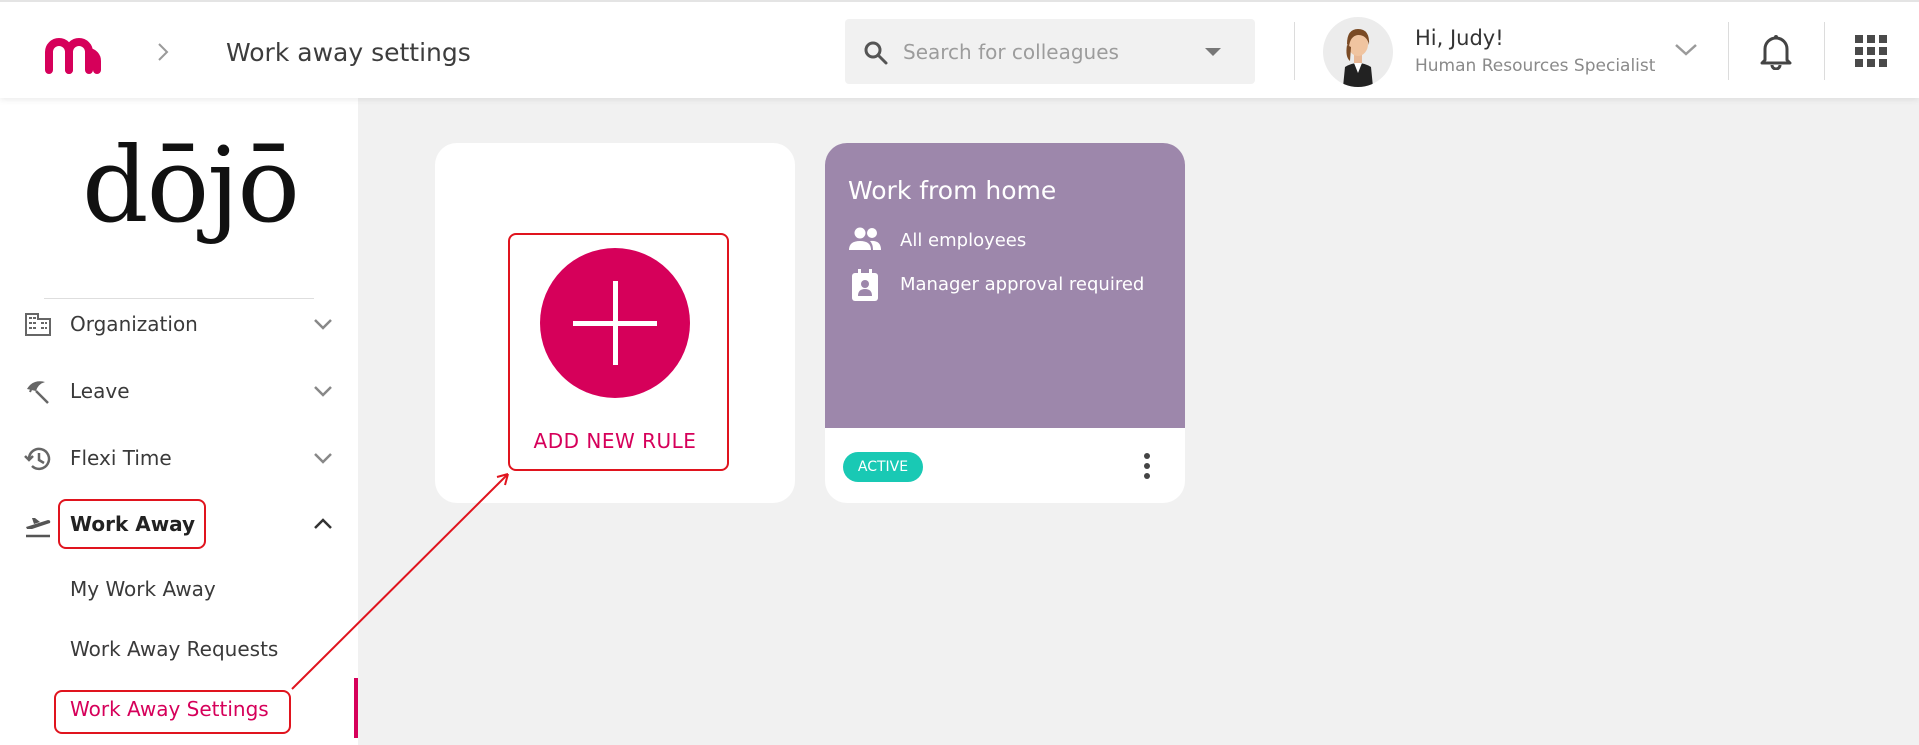 Image resolution: width=1919 pixels, height=745 pixels. I want to click on rule-audience-text: All employees, so click(963, 240).